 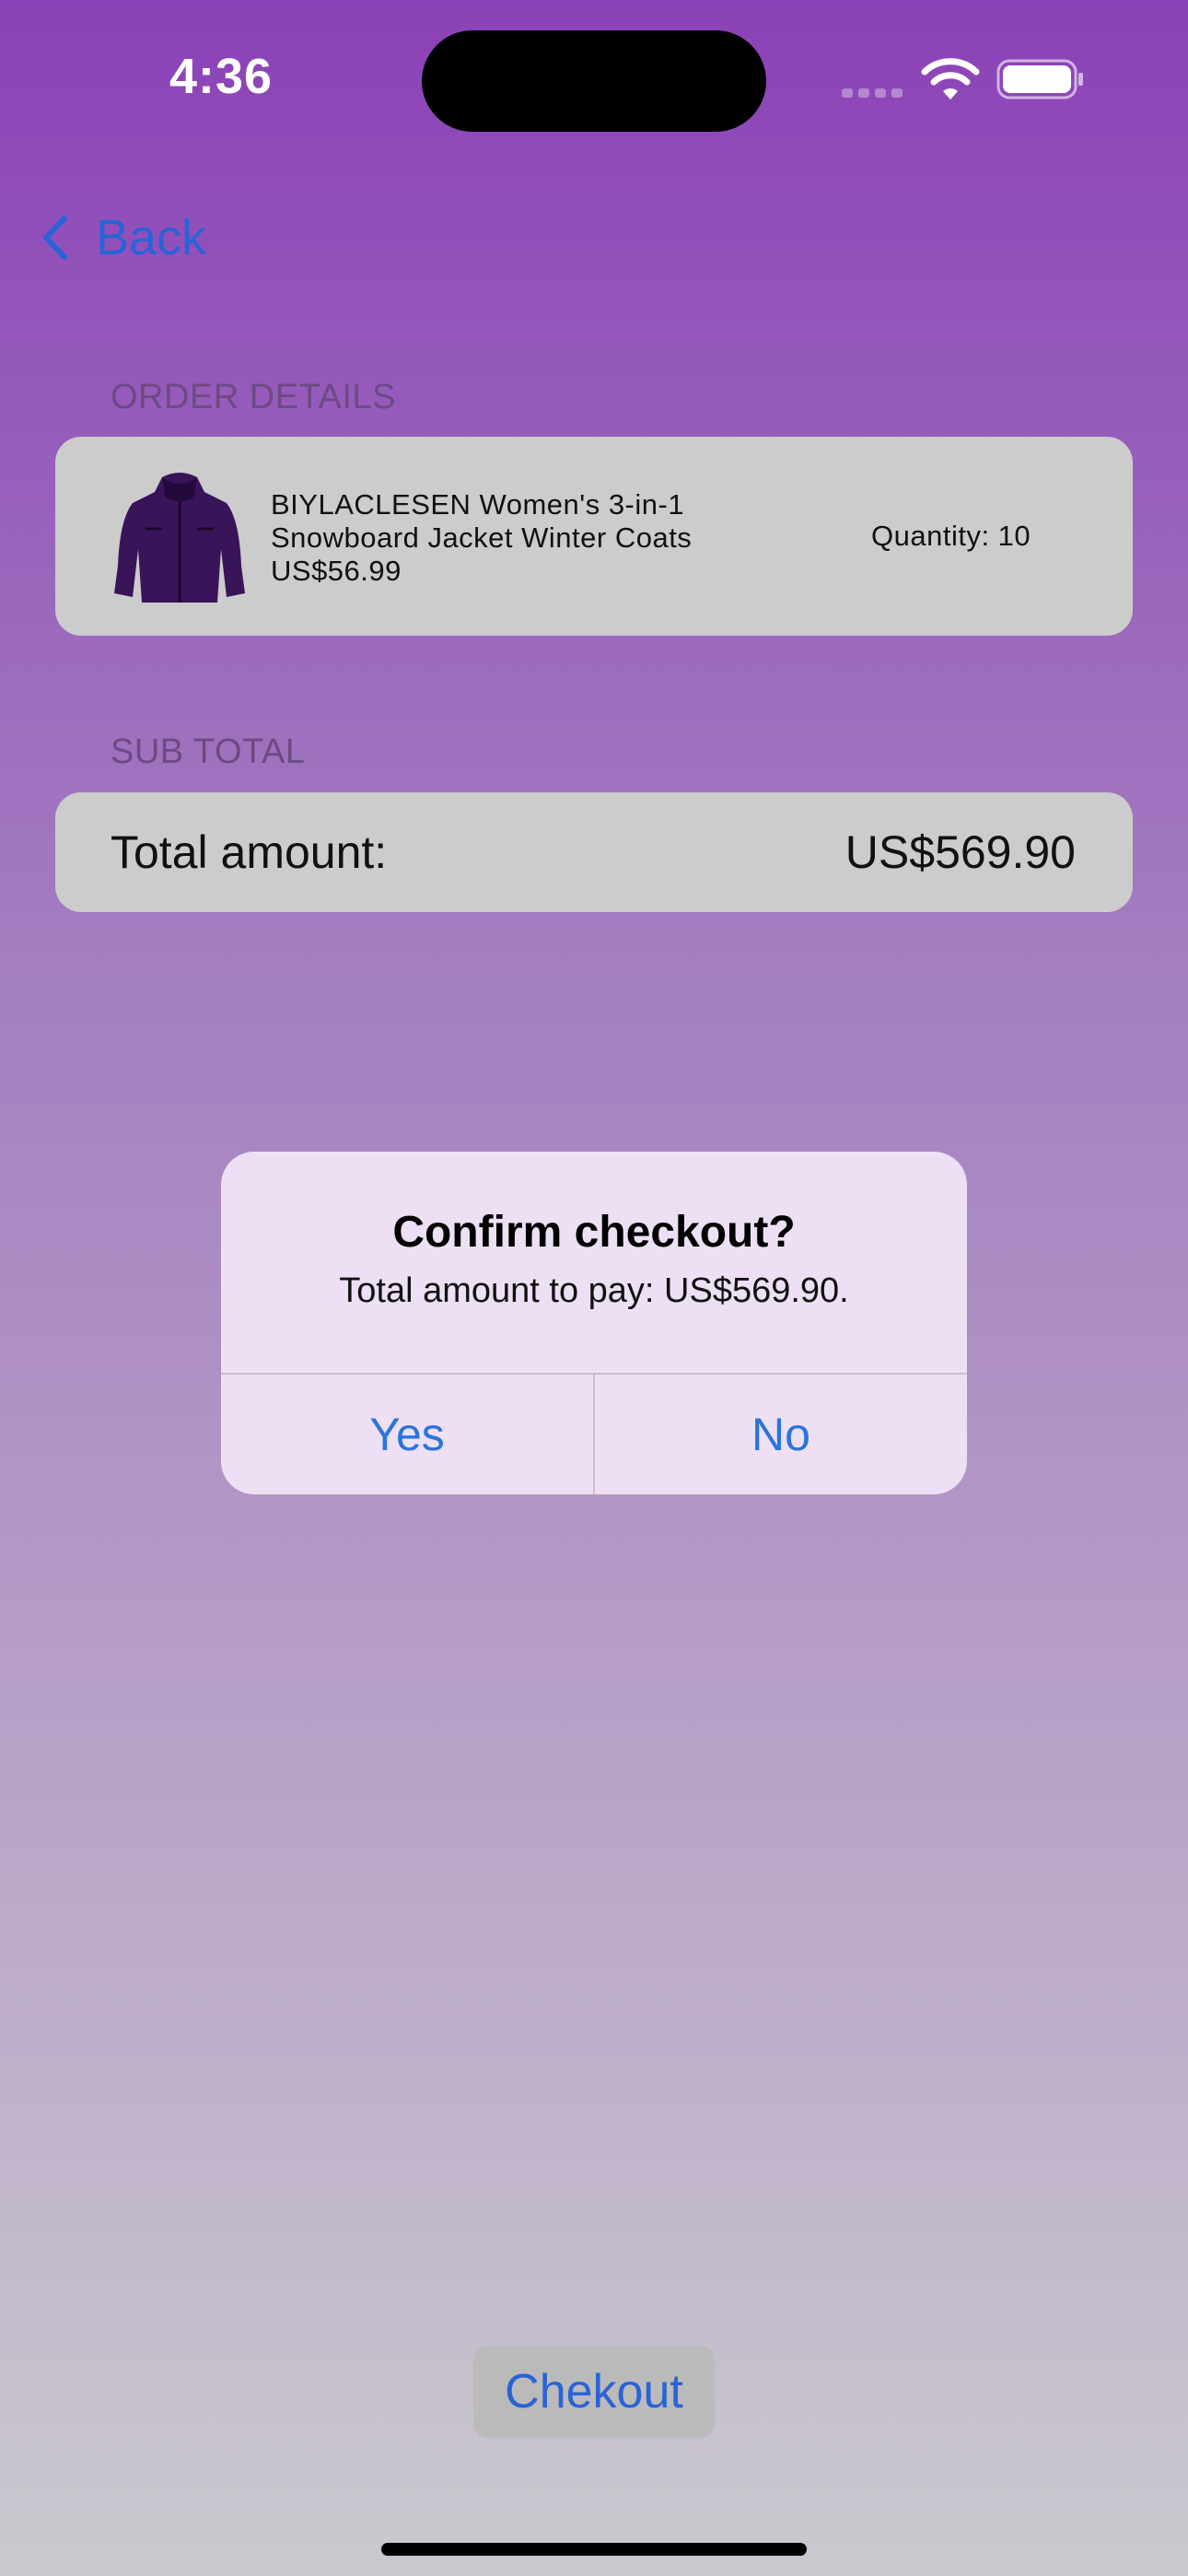 I want to click on product-name-line2: Snowboard Jacket Winter Coats, so click(x=482, y=537).